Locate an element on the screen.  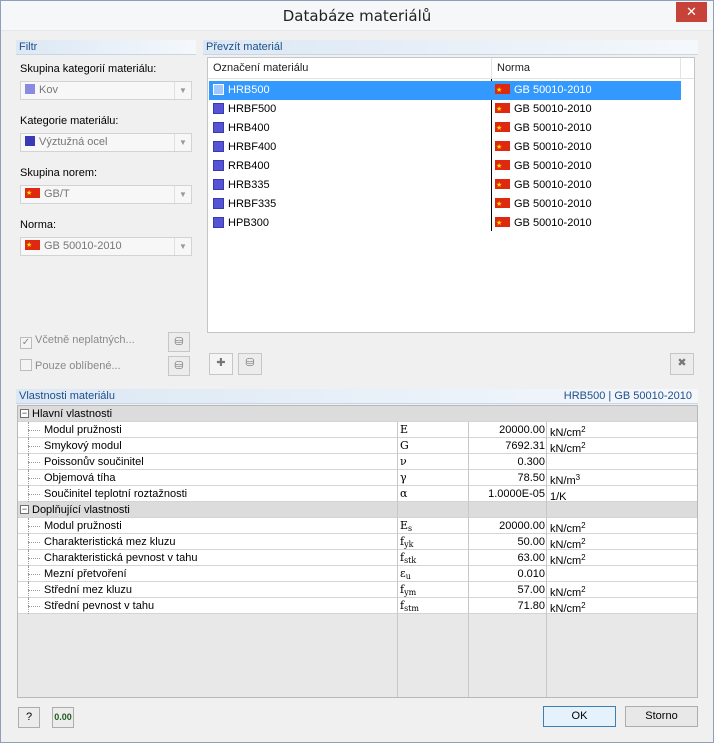
property-name: Součinitel teplotní roztažnosti is located at coordinates (116, 494).